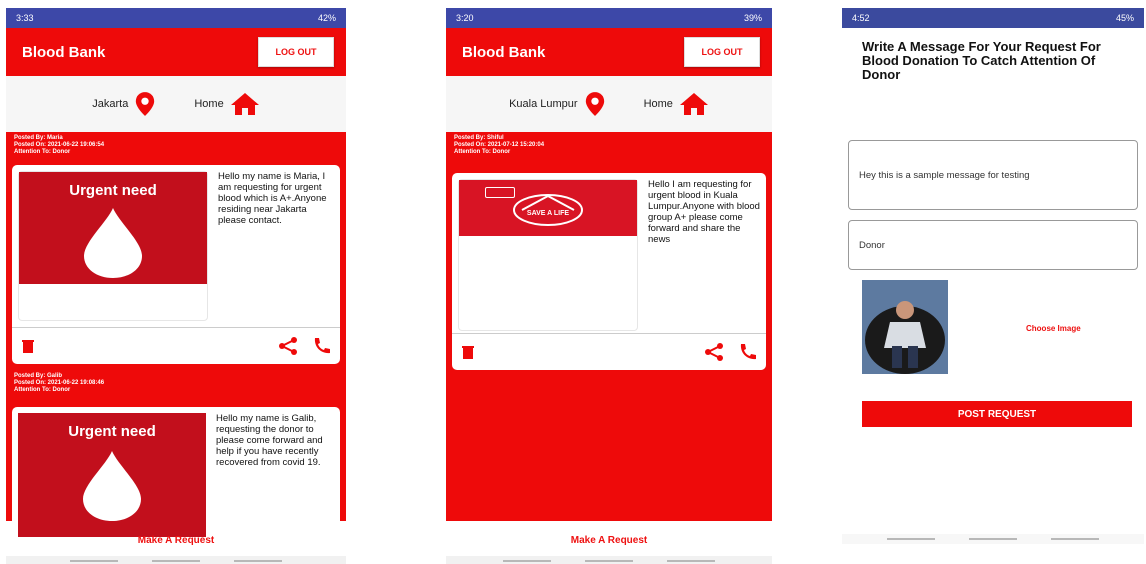 The image size is (1146, 564). I want to click on status-bar: 4:52 45%, so click(993, 18).